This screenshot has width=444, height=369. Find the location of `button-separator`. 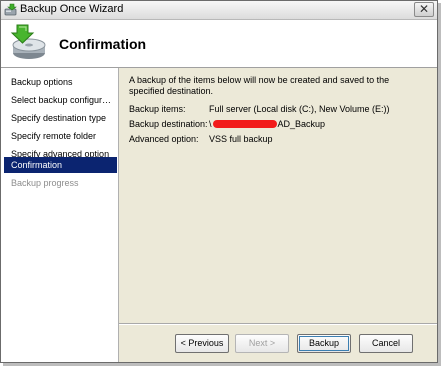

button-separator is located at coordinates (278, 324).